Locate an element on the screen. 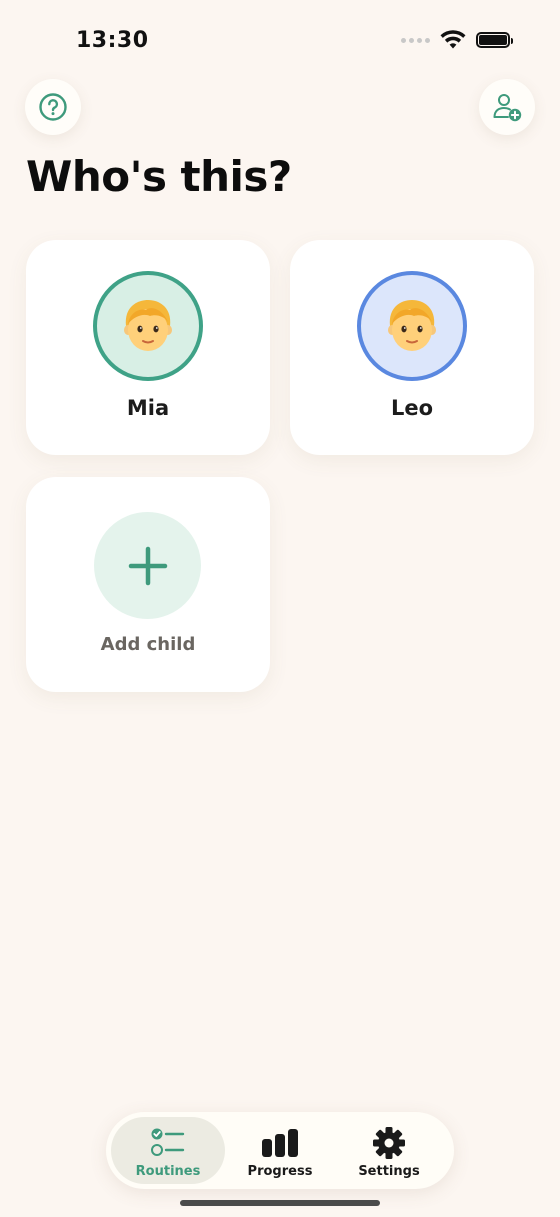 This screenshot has width=560, height=1217. child-card-mia: Mia is located at coordinates (148, 347).